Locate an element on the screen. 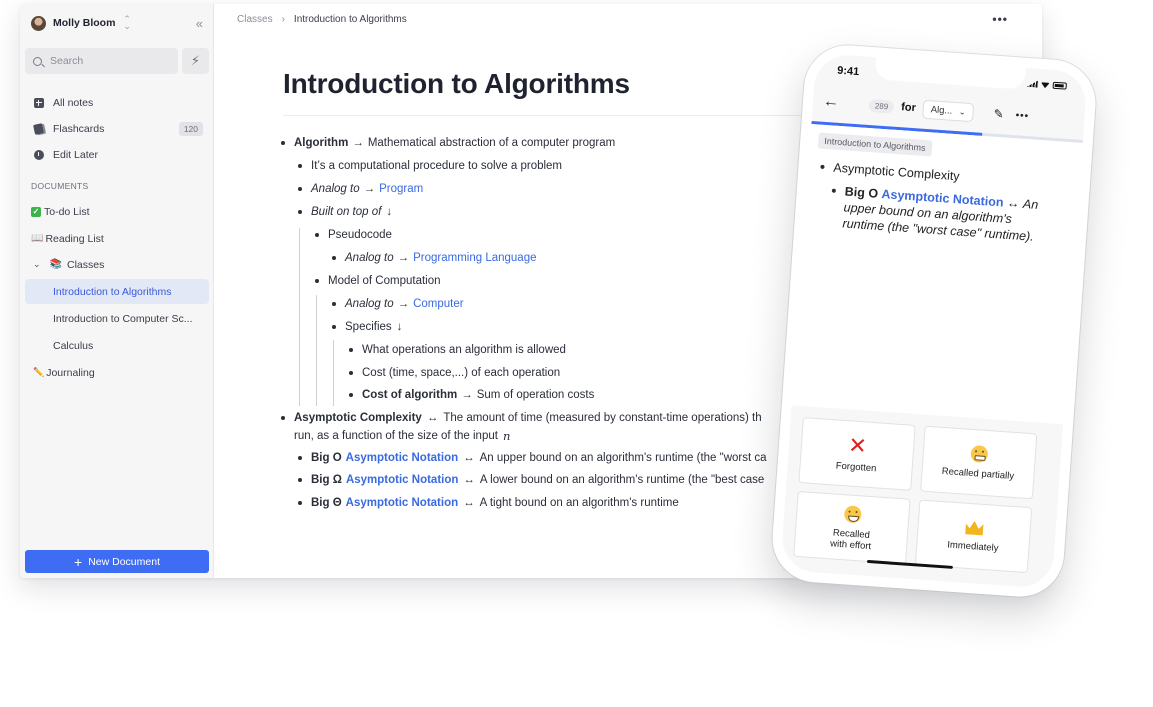 This screenshot has width=1153, height=707. grade-forgotten-button: ✕ Forgotten is located at coordinates (857, 454).